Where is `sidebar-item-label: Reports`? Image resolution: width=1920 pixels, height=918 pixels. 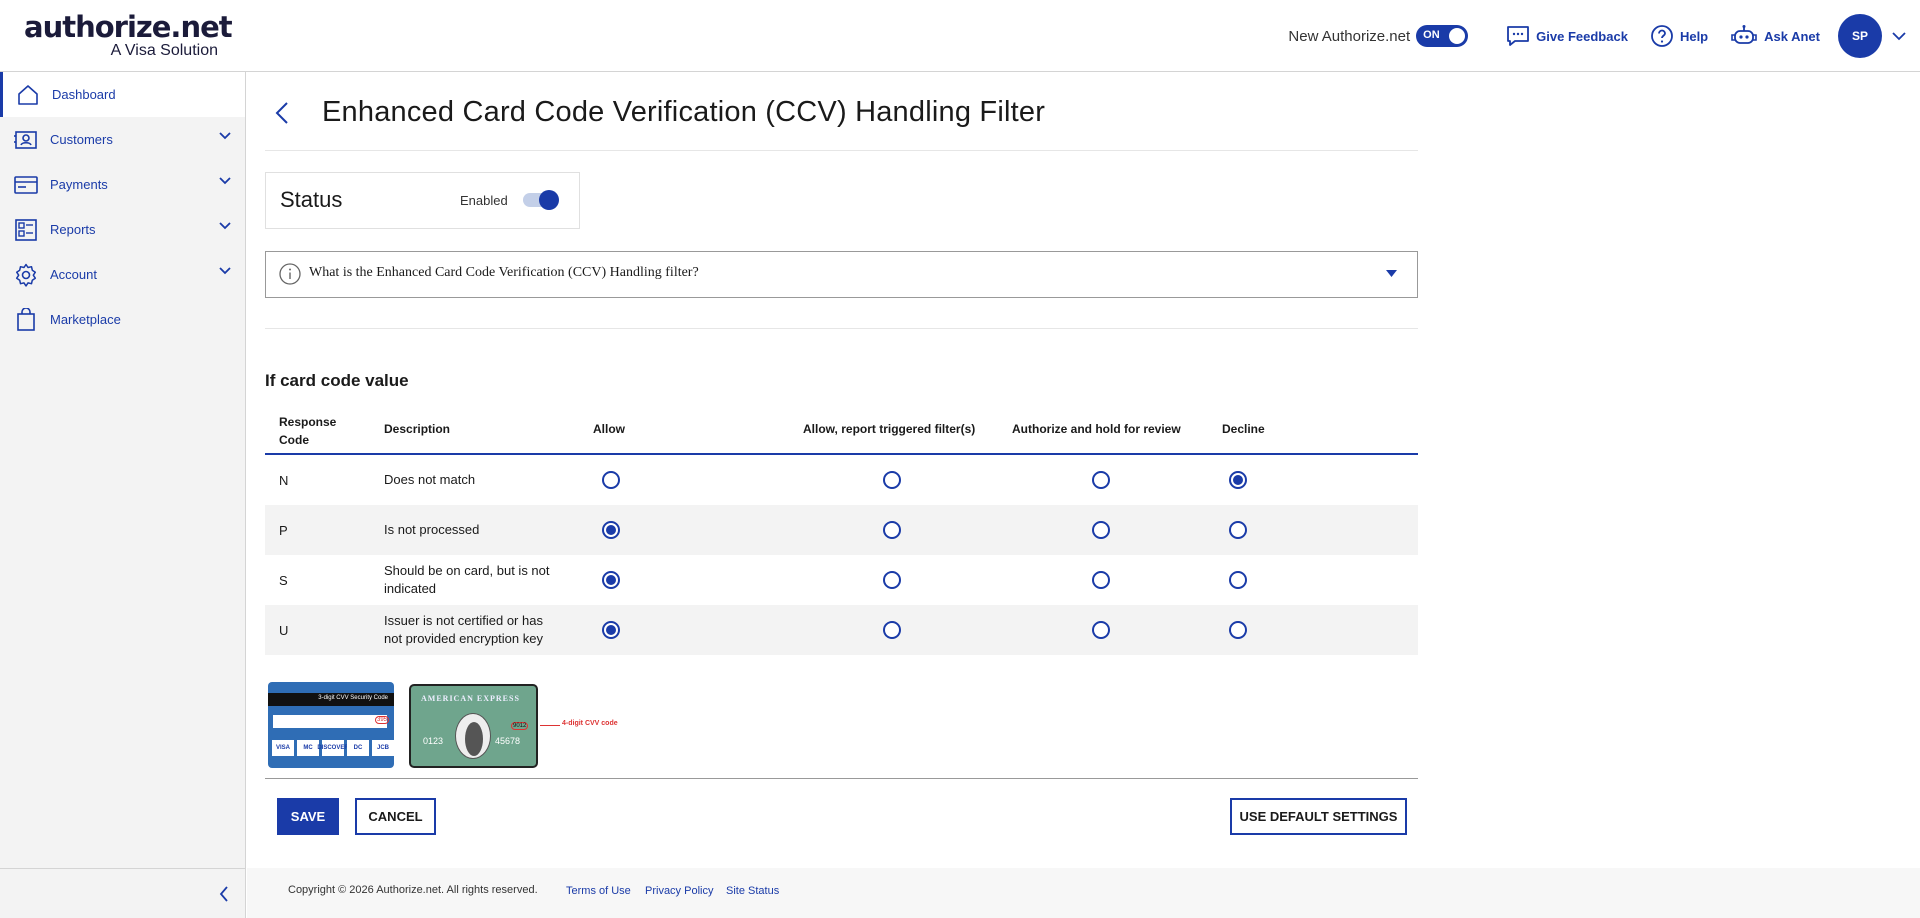 sidebar-item-label: Reports is located at coordinates (73, 229).